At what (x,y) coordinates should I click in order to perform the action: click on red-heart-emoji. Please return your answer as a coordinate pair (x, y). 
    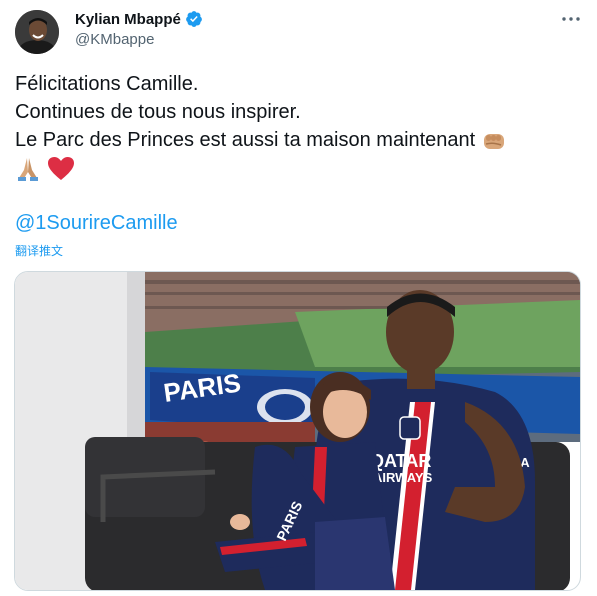
    Looking at the image, I should click on (60, 168).